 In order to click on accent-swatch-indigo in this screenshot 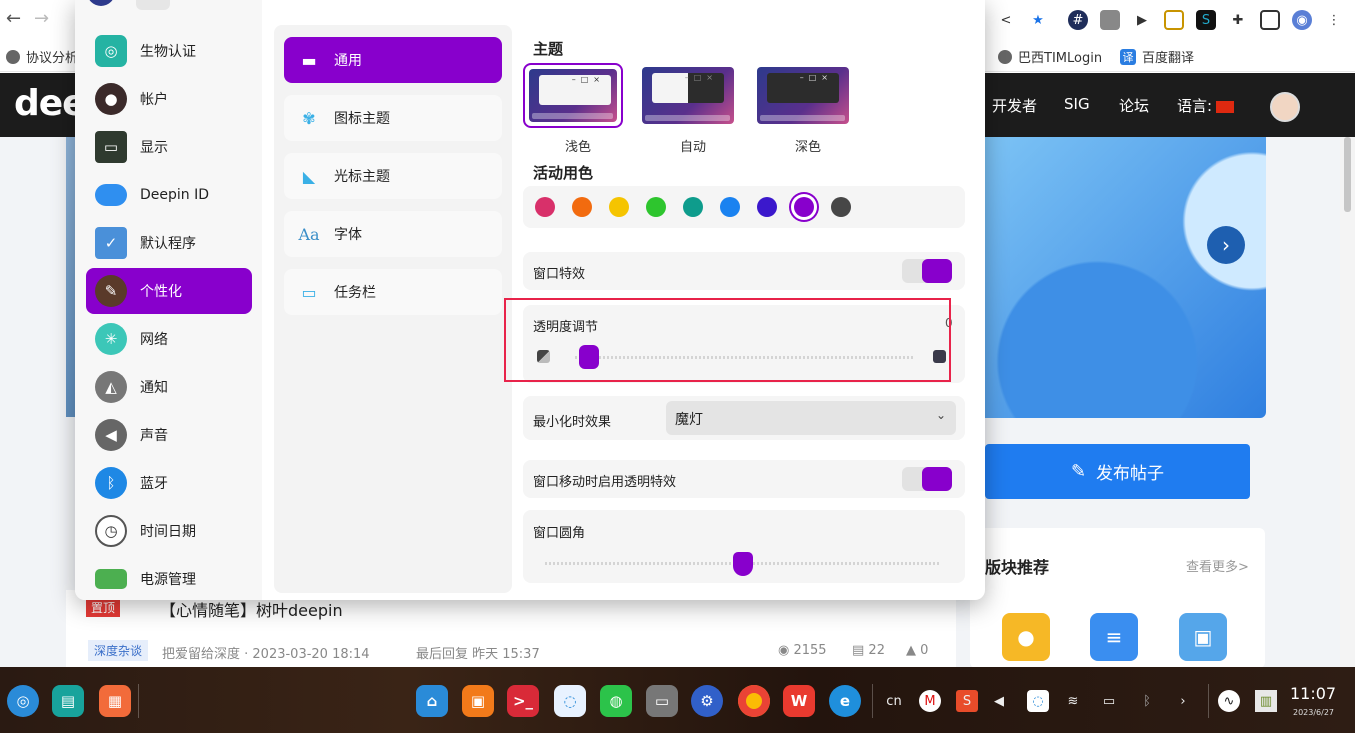, I will do `click(767, 207)`.